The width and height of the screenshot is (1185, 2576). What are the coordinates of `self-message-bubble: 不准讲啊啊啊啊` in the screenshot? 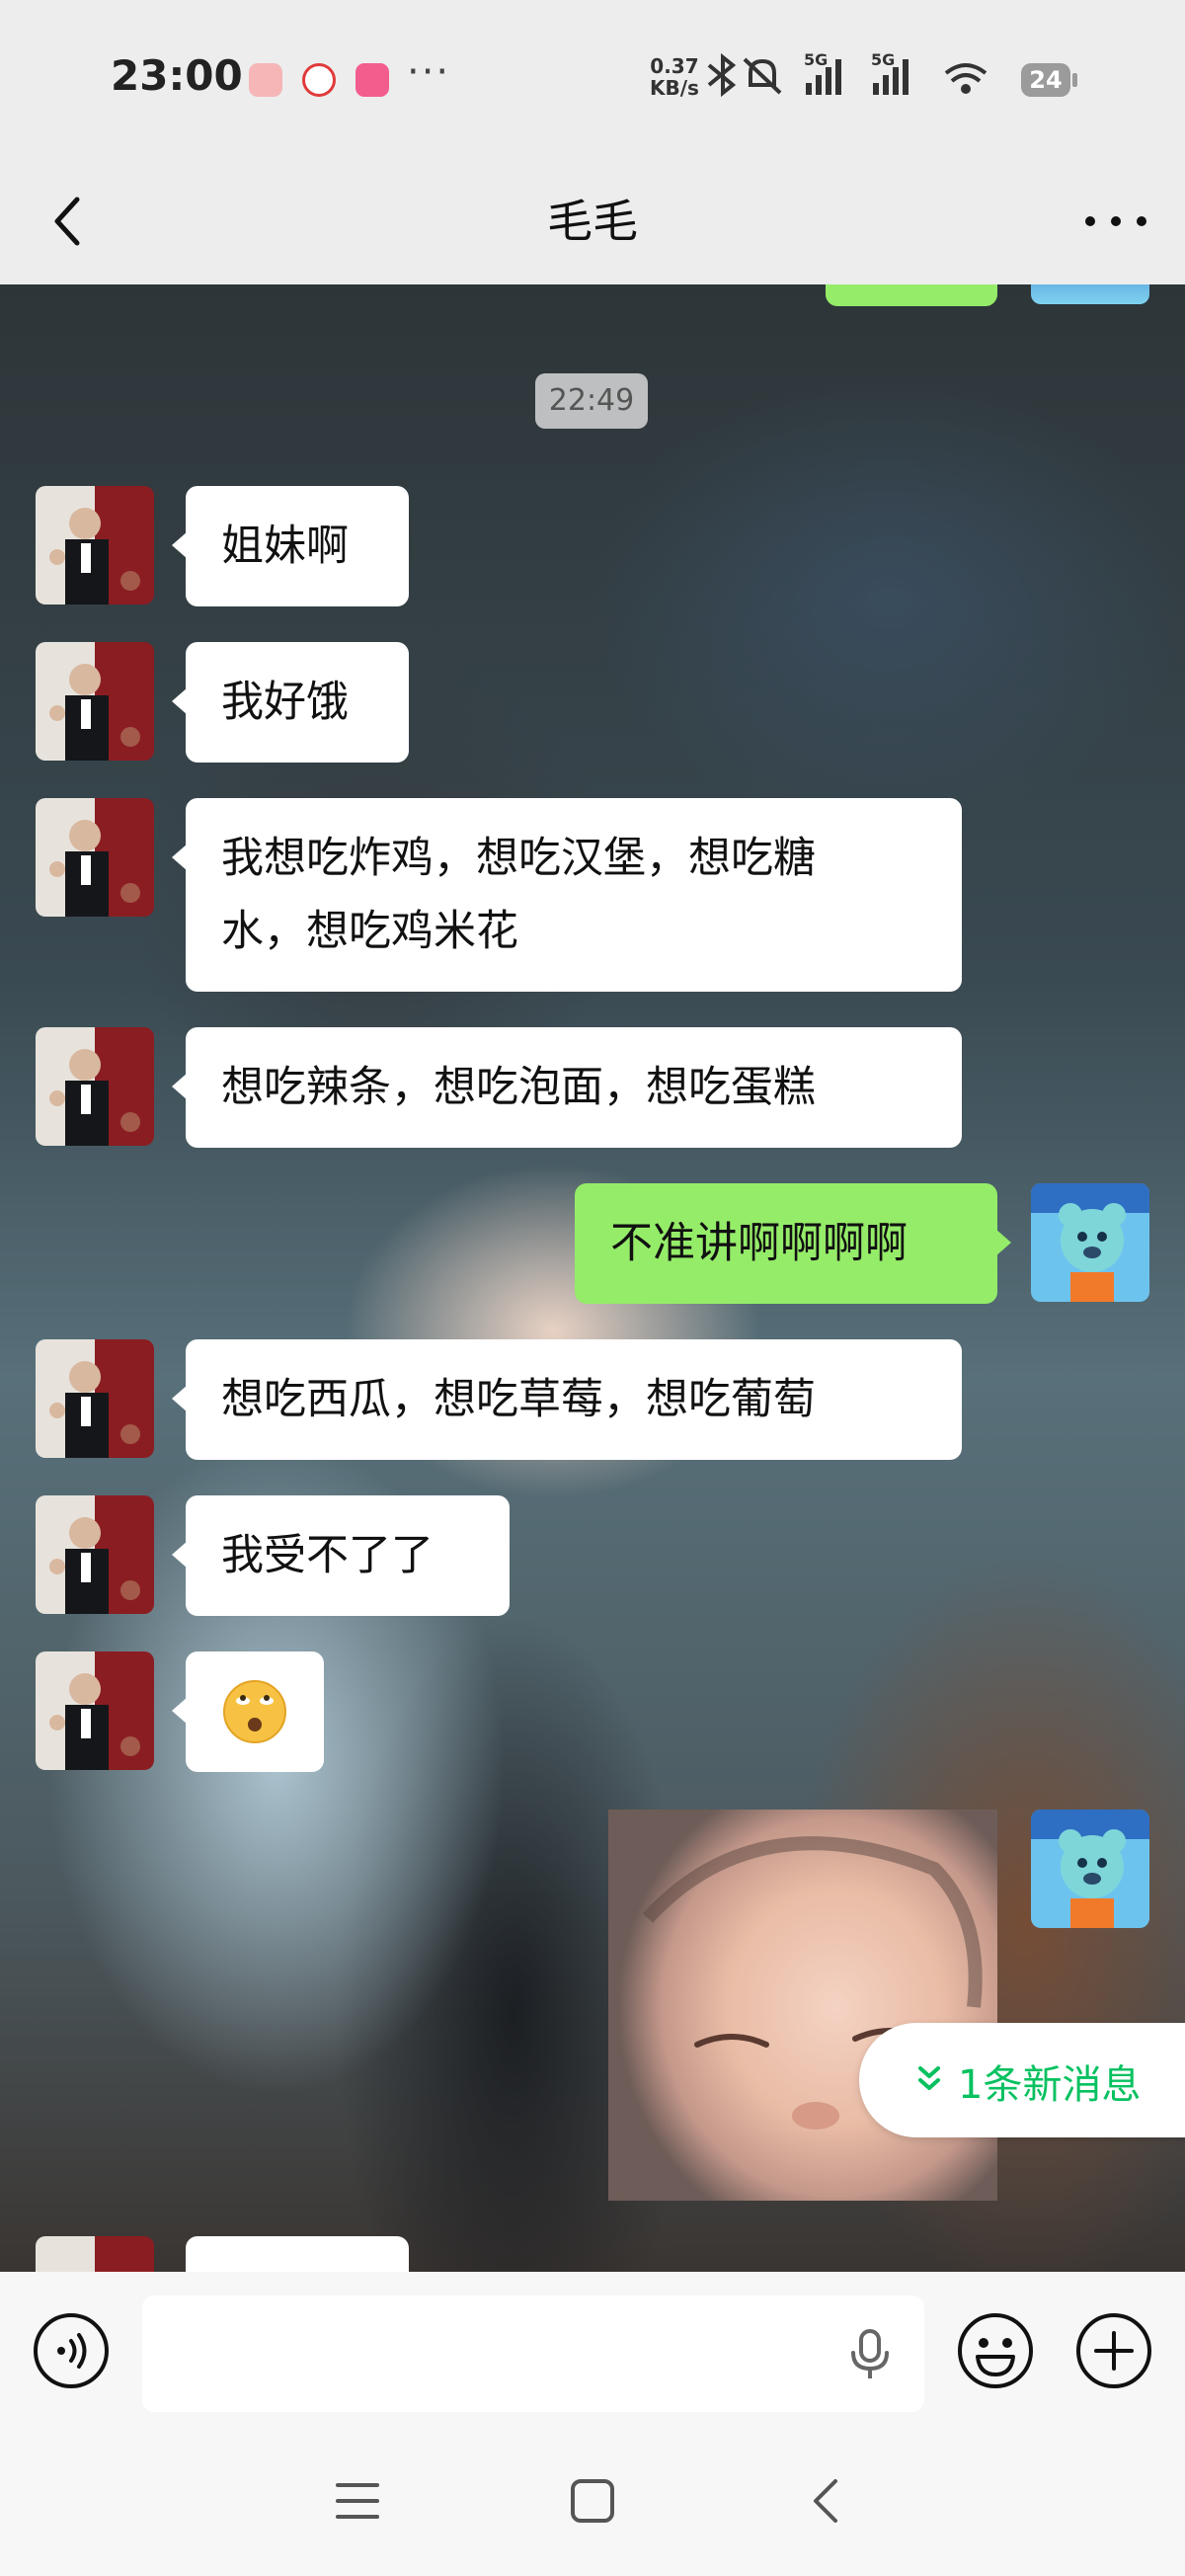 It's located at (793, 1243).